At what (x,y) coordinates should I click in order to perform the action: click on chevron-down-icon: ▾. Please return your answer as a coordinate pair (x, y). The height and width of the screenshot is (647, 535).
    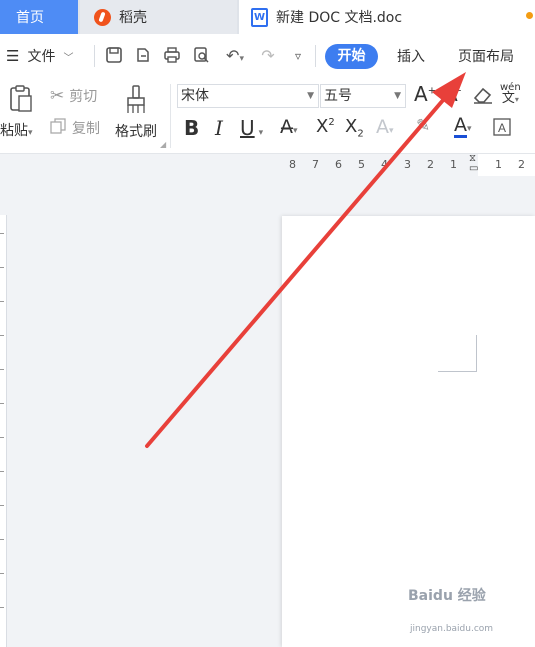
    Looking at the image, I should click on (30, 133).